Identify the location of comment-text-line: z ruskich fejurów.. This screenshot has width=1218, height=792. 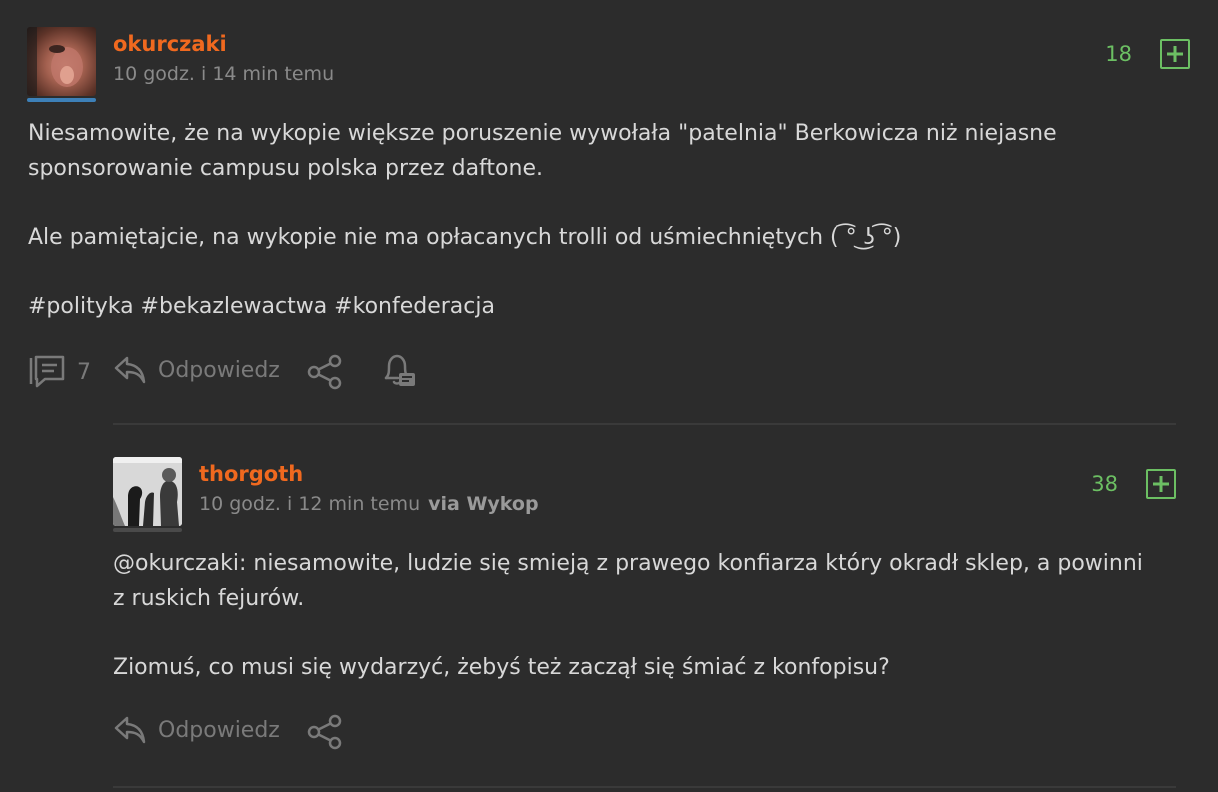
(209, 598).